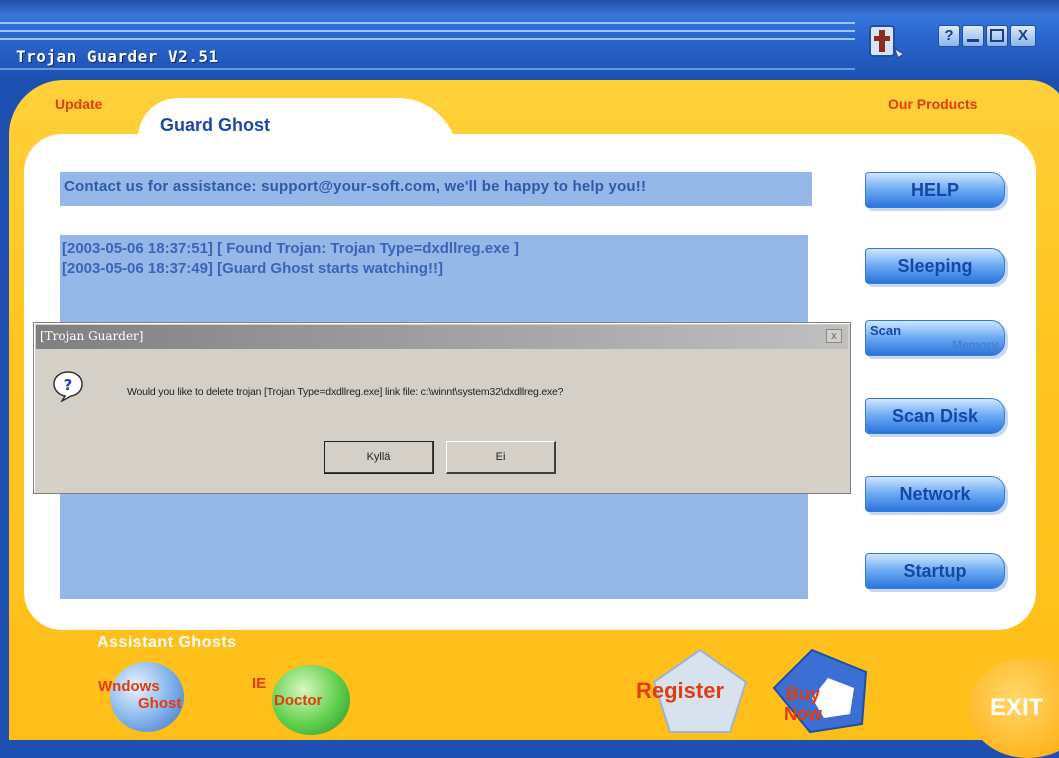 This screenshot has height=758, width=1059. I want to click on windows-ghost-label-1: Wndows, so click(129, 686).